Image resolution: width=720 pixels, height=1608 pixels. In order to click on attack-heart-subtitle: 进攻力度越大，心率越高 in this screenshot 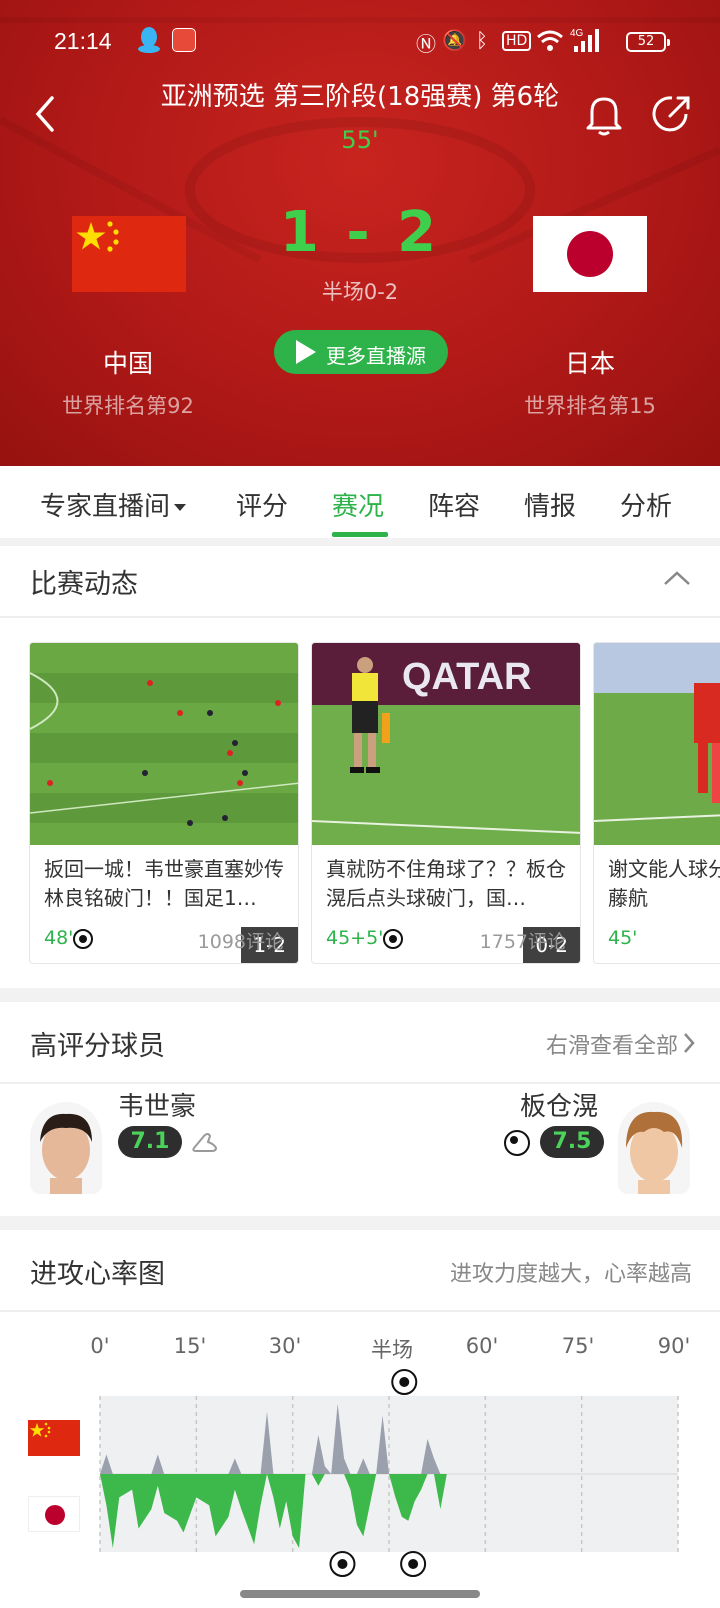, I will do `click(570, 1274)`.